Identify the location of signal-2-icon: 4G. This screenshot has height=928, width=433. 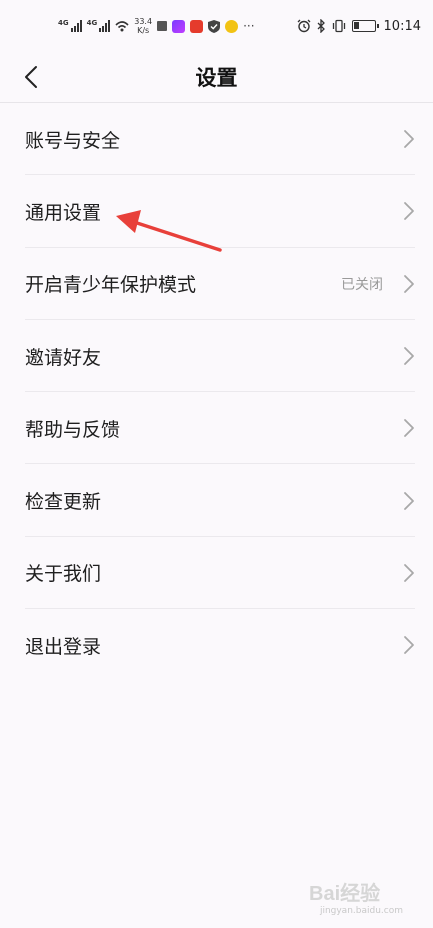
(99, 26).